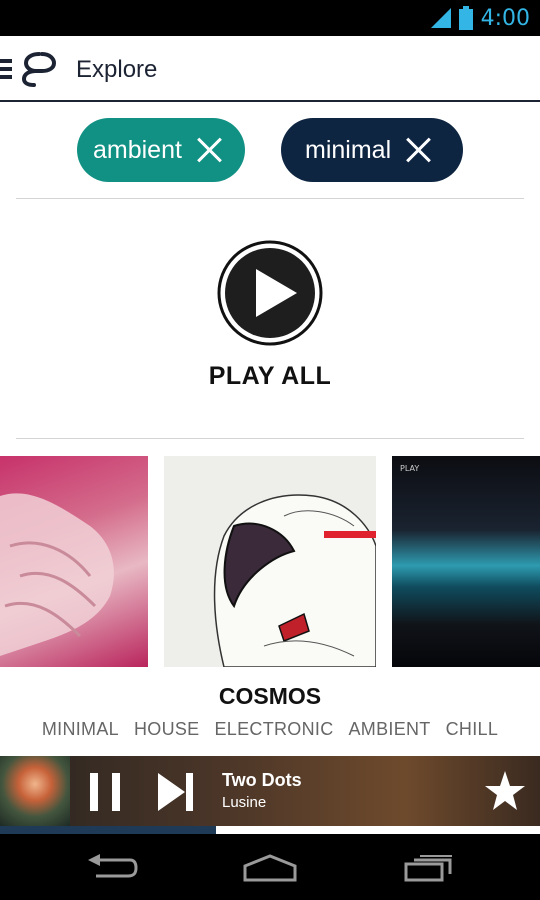  I want to click on filter-chip-label: minimal, so click(348, 149).